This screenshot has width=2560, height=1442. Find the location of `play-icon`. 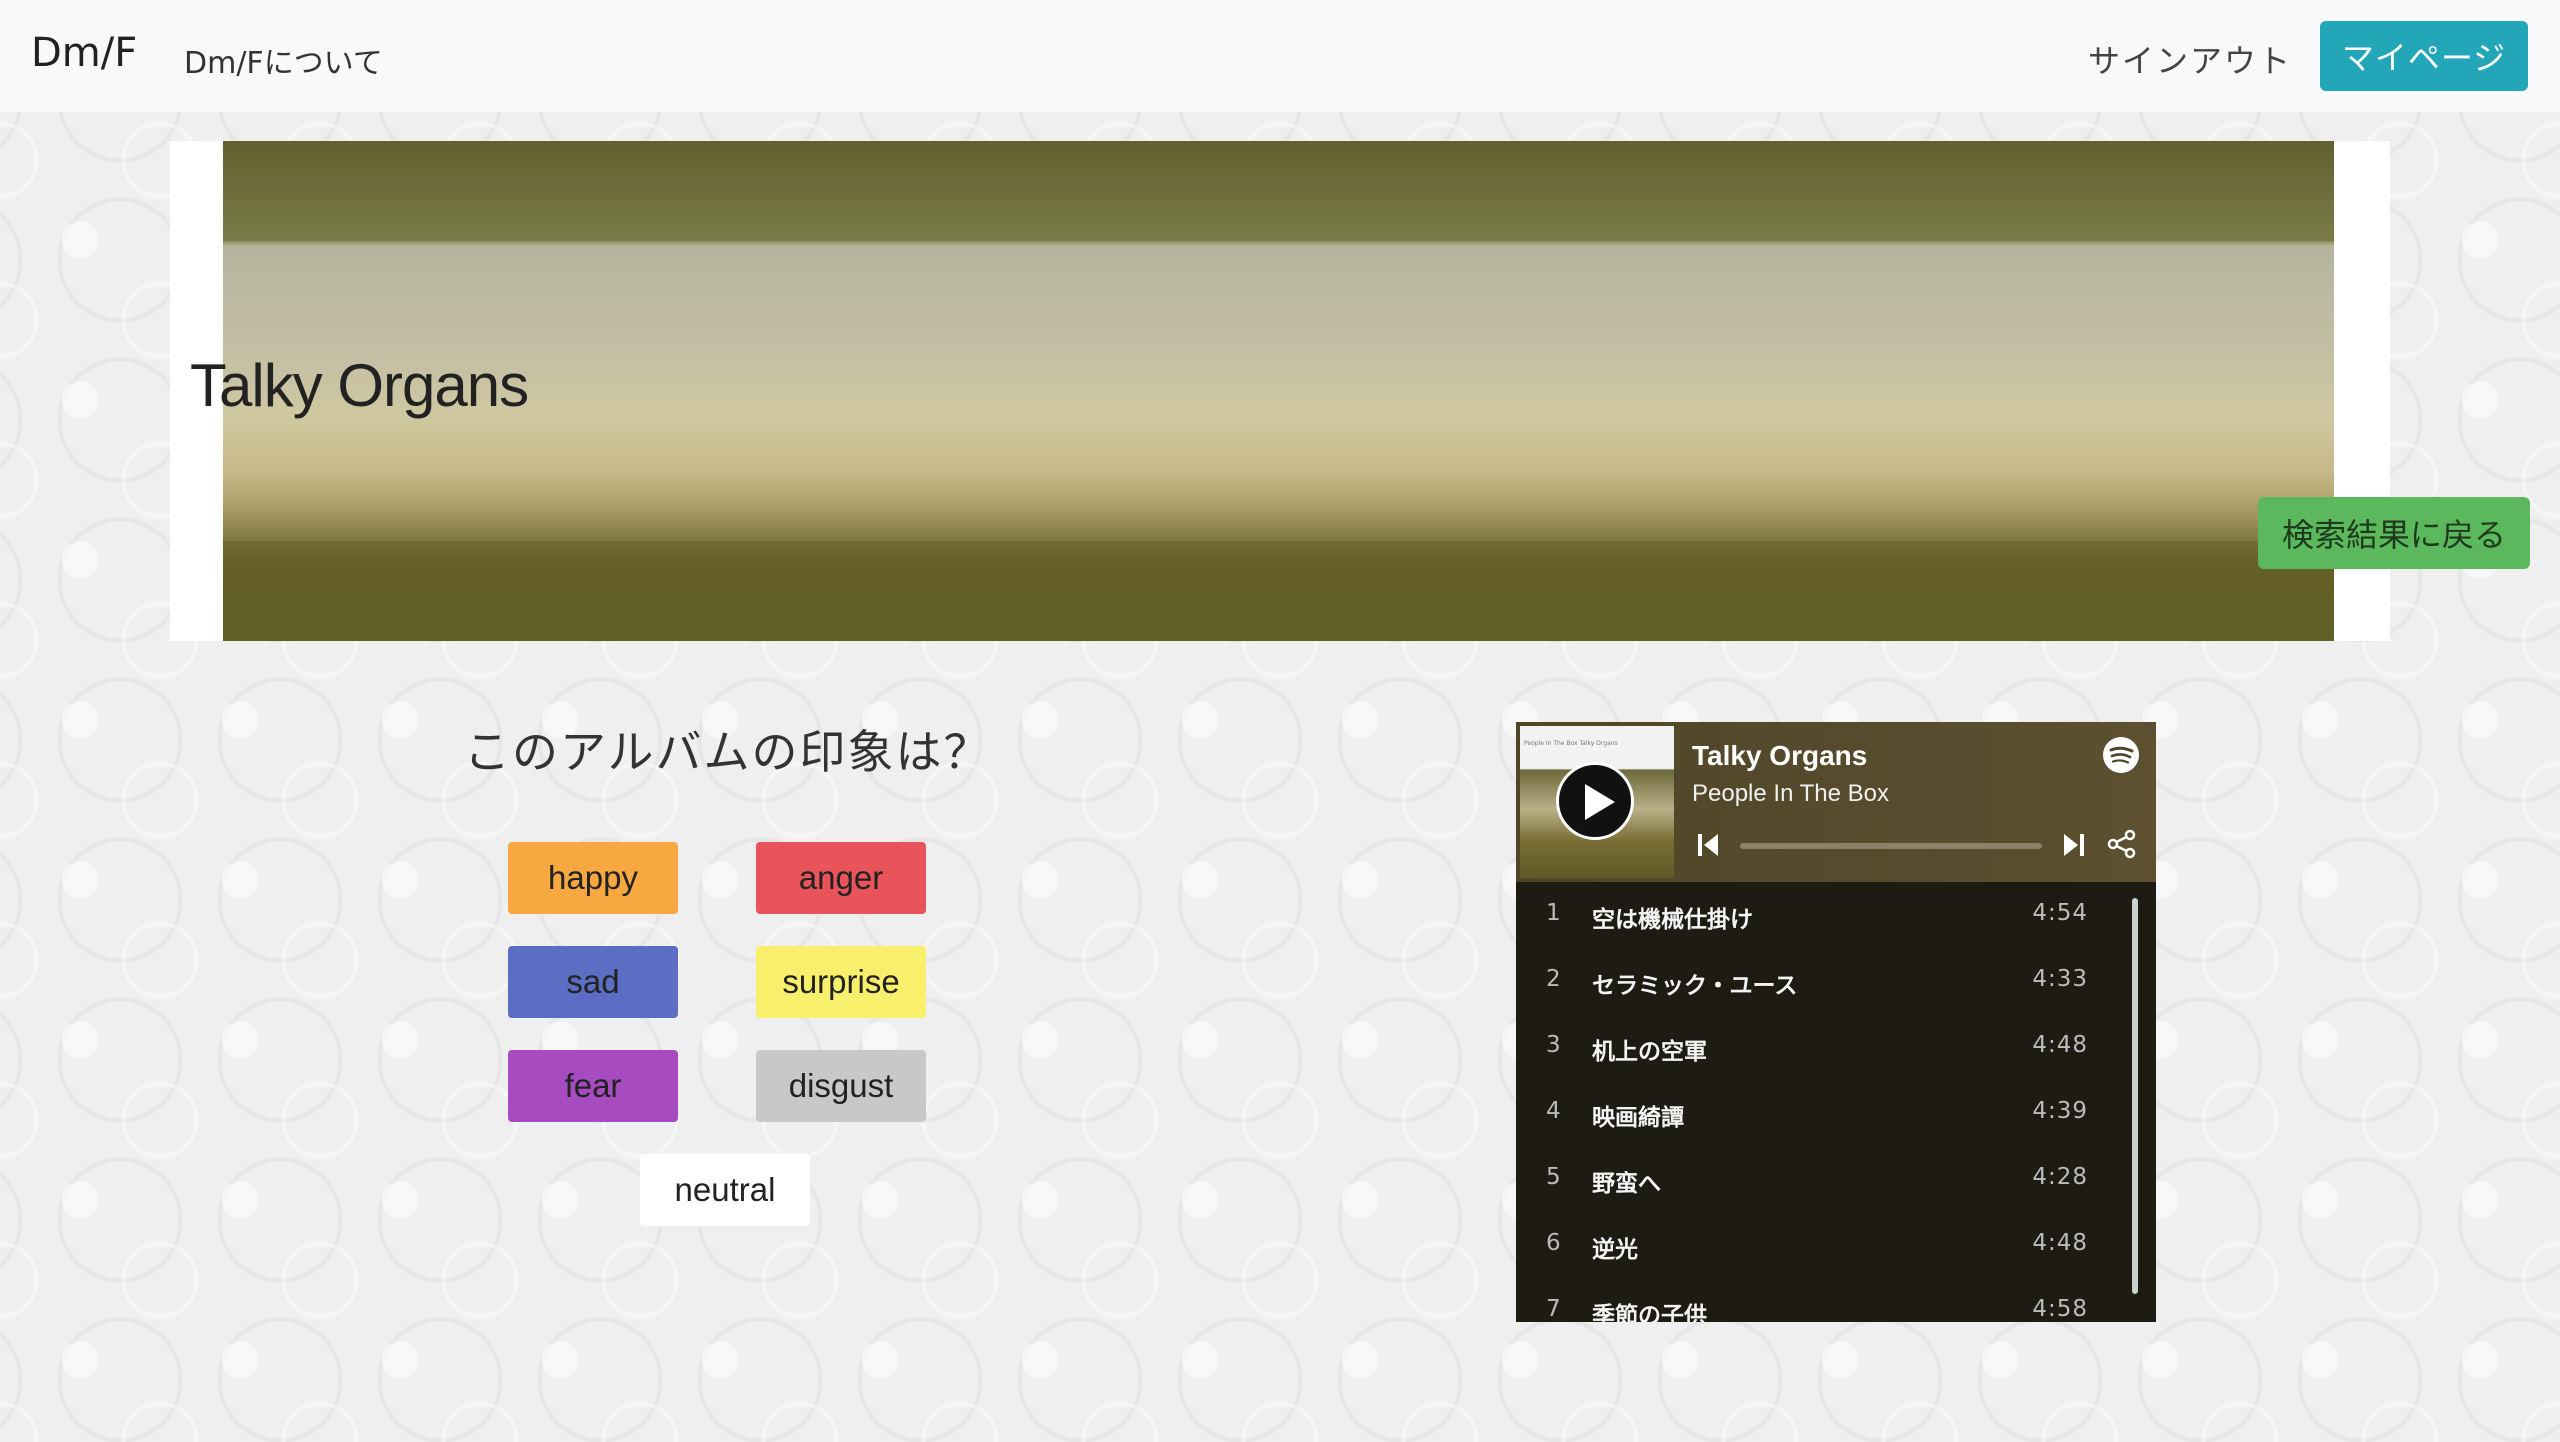

play-icon is located at coordinates (1600, 802).